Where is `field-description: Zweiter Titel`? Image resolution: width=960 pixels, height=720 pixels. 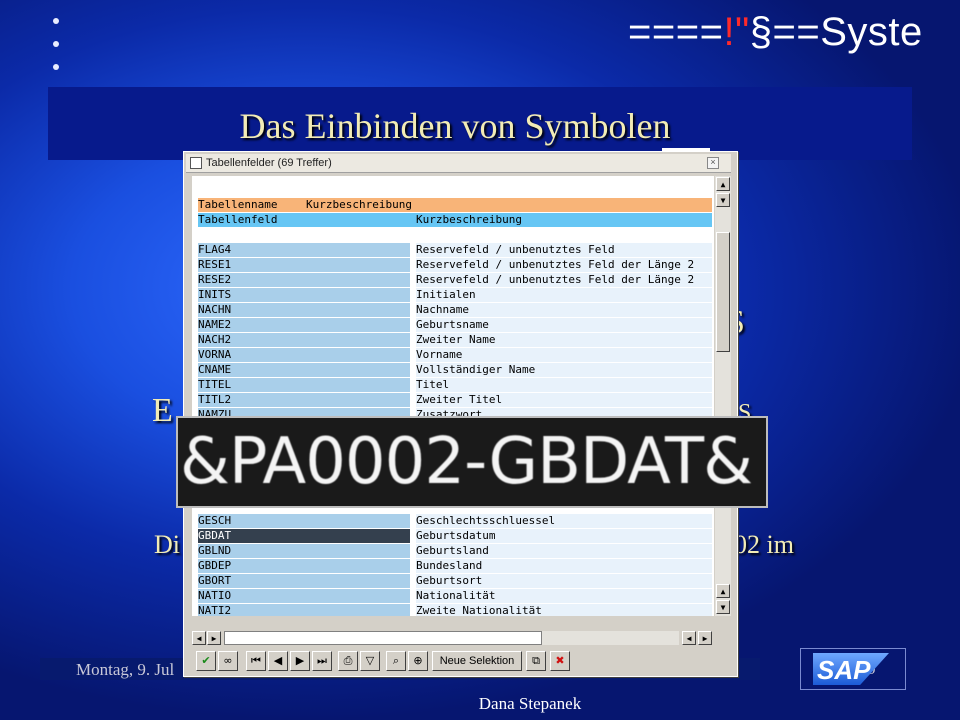 field-description: Zweiter Titel is located at coordinates (564, 400).